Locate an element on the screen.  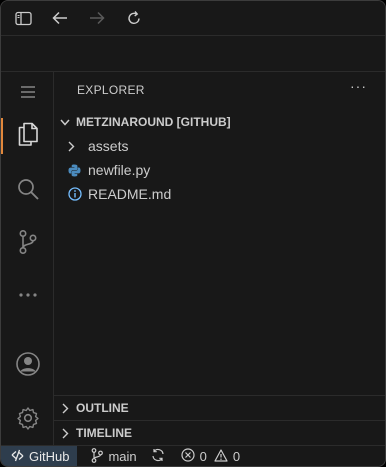
repo-title: METZINAROUND [GITHUB] is located at coordinates (153, 122).